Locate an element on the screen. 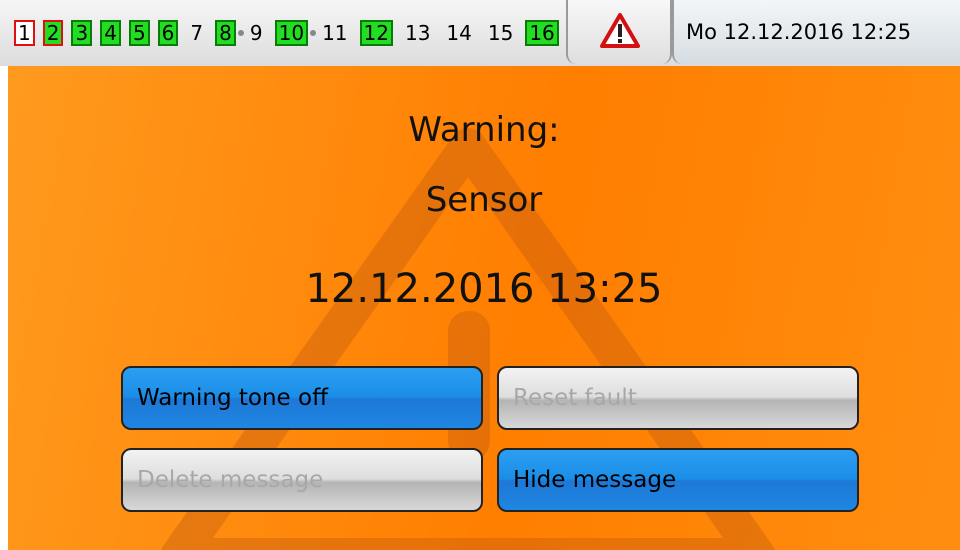  output-9: 9 is located at coordinates (256, 33).